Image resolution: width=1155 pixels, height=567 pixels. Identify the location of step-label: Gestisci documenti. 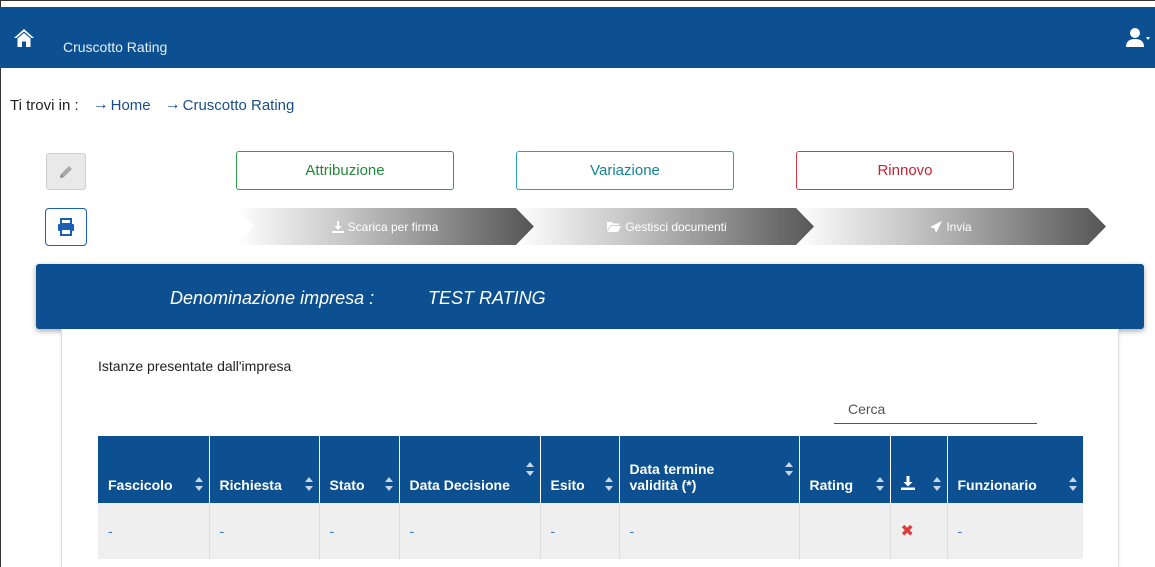
(676, 226).